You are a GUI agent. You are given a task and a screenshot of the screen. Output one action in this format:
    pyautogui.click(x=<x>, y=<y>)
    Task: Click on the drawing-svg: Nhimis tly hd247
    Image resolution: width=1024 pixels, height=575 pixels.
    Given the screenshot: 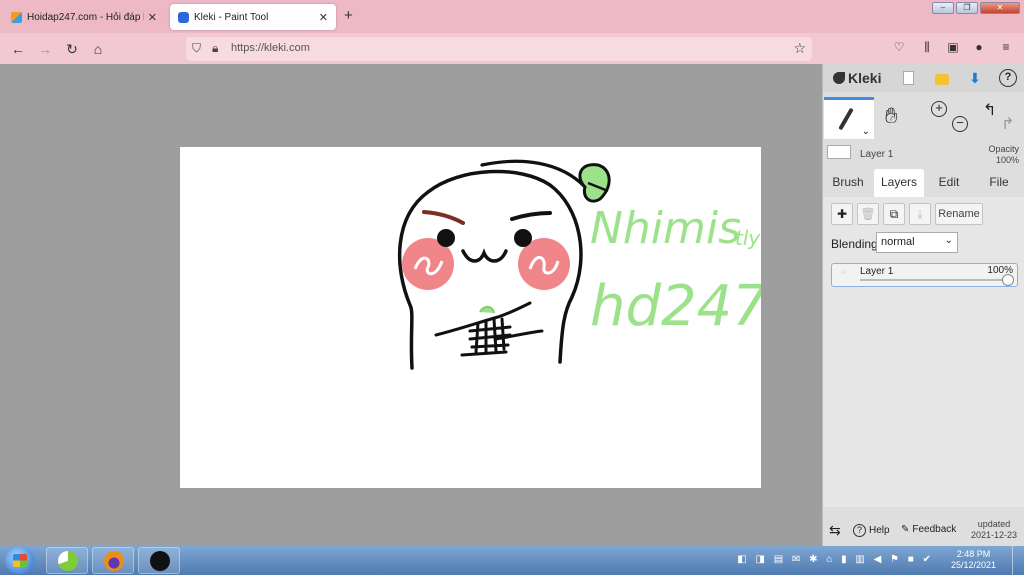 What is the action you would take?
    pyautogui.click(x=582, y=264)
    